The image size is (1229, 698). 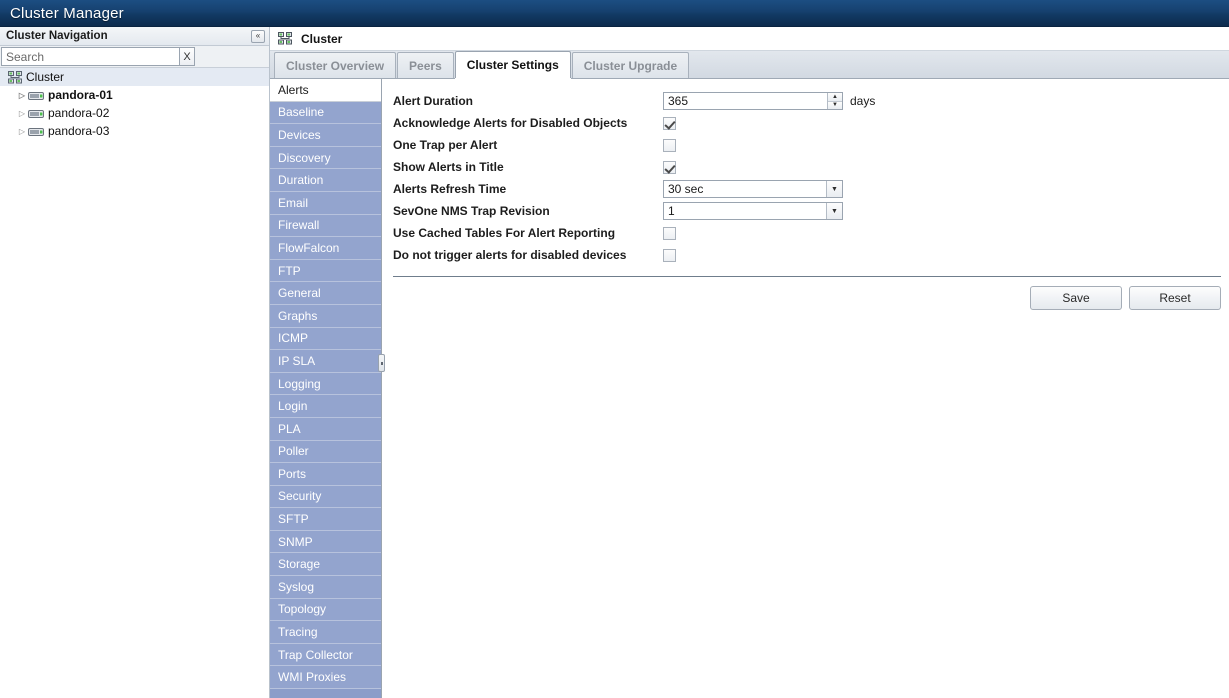 What do you see at coordinates (811, 167) in the screenshot?
I see `field-show-alerts-in-title: Show Alerts in Title` at bounding box center [811, 167].